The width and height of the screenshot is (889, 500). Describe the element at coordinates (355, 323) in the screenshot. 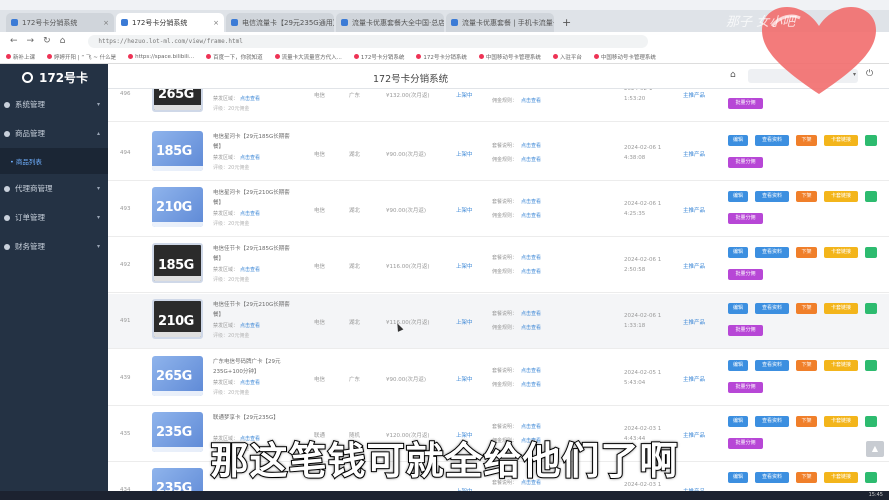

I see `province: 湖北` at that location.